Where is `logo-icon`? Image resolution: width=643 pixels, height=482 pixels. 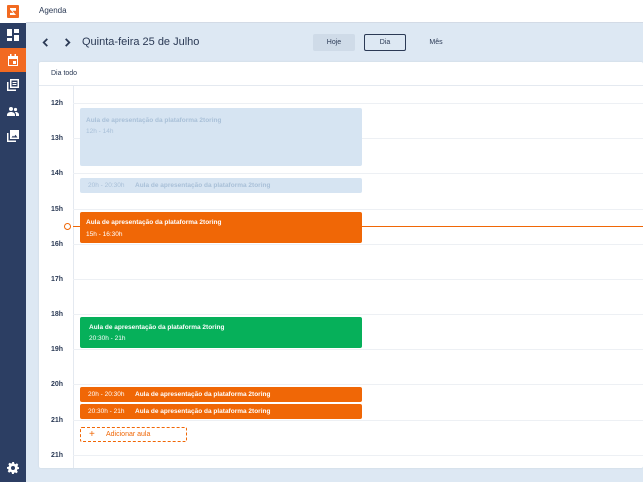
logo-icon is located at coordinates (13, 11).